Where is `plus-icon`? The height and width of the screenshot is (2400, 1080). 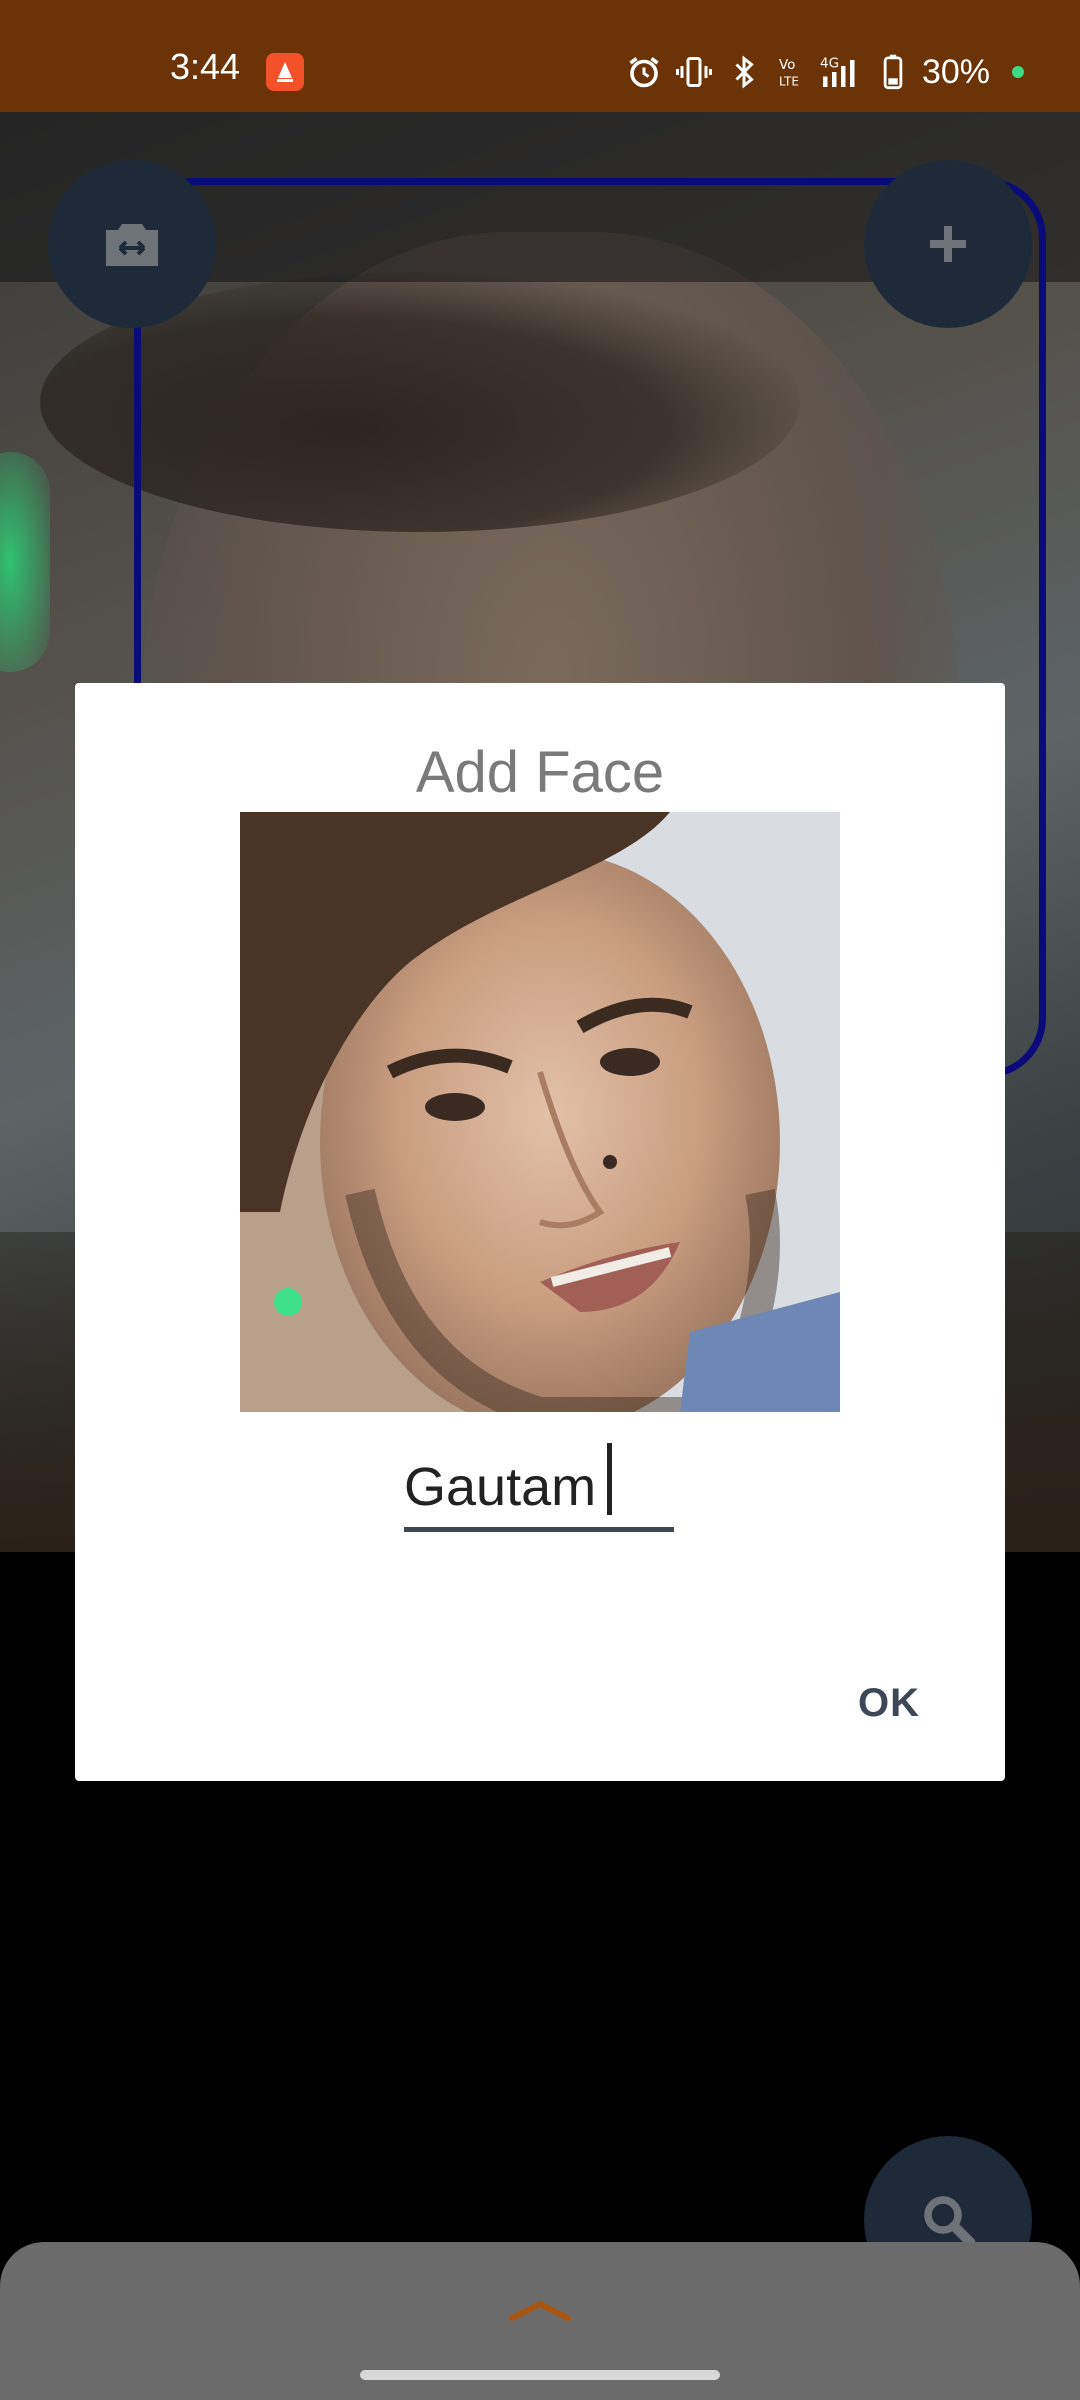 plus-icon is located at coordinates (948, 244).